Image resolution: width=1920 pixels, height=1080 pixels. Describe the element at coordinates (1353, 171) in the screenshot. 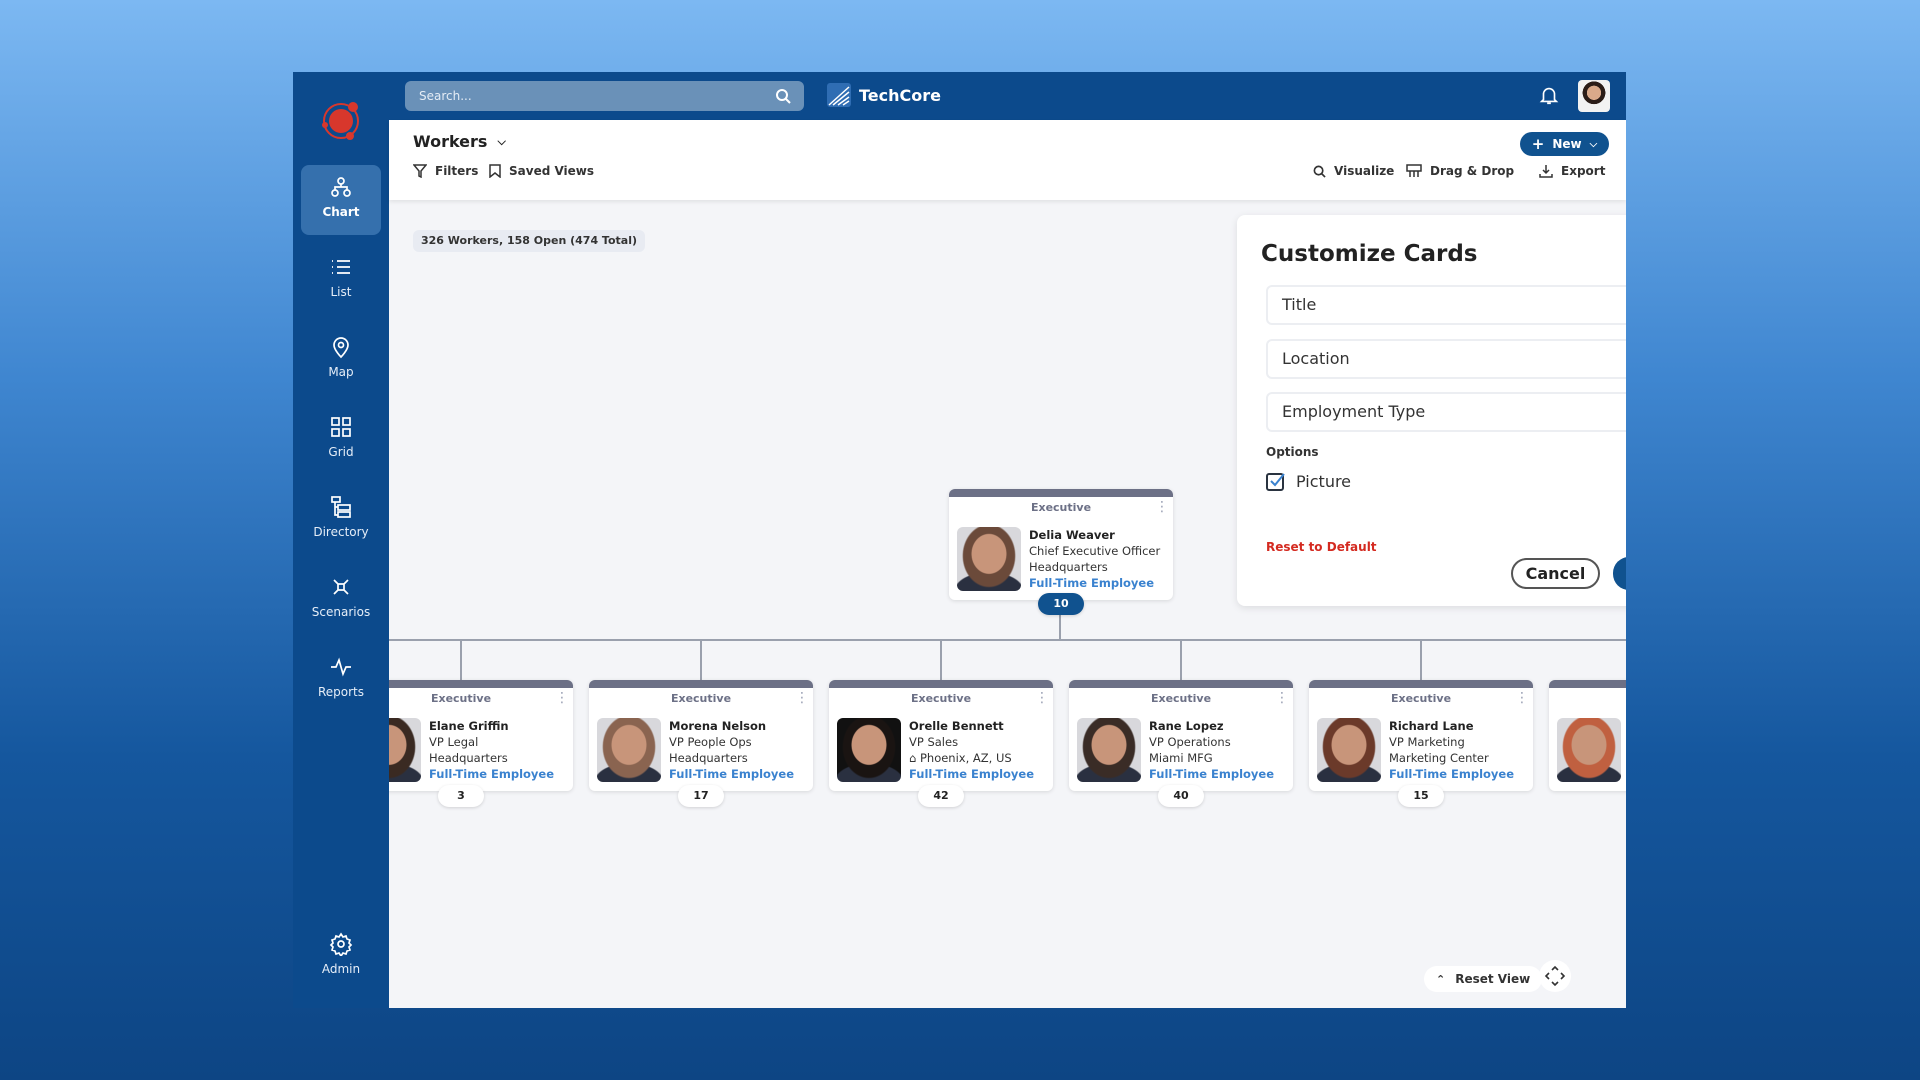

I see `visualize-button: Visualize` at that location.